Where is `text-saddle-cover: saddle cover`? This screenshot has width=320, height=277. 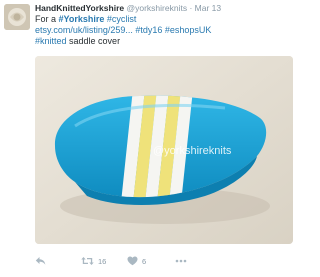 text-saddle-cover: saddle cover is located at coordinates (93, 41).